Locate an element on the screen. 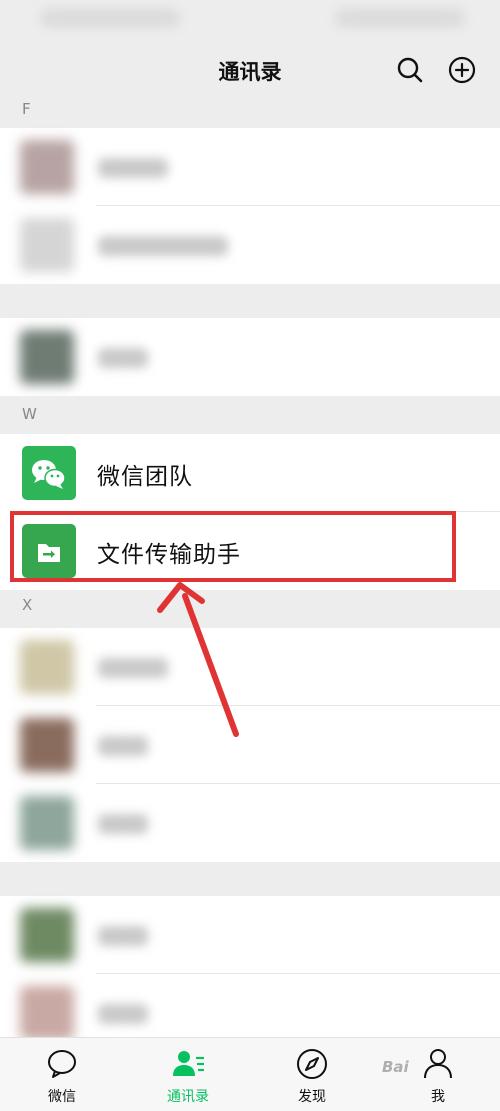 The image size is (500, 1111). tab-contacts: 通讯录 is located at coordinates (188, 1074).